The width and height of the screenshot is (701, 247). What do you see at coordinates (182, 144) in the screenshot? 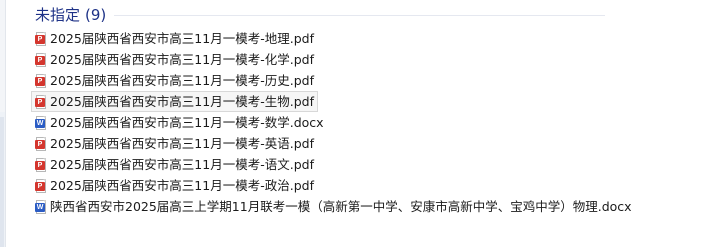
I see `file-name: 2025届陕西省西安市高三11月一模考-英语.pdf` at bounding box center [182, 144].